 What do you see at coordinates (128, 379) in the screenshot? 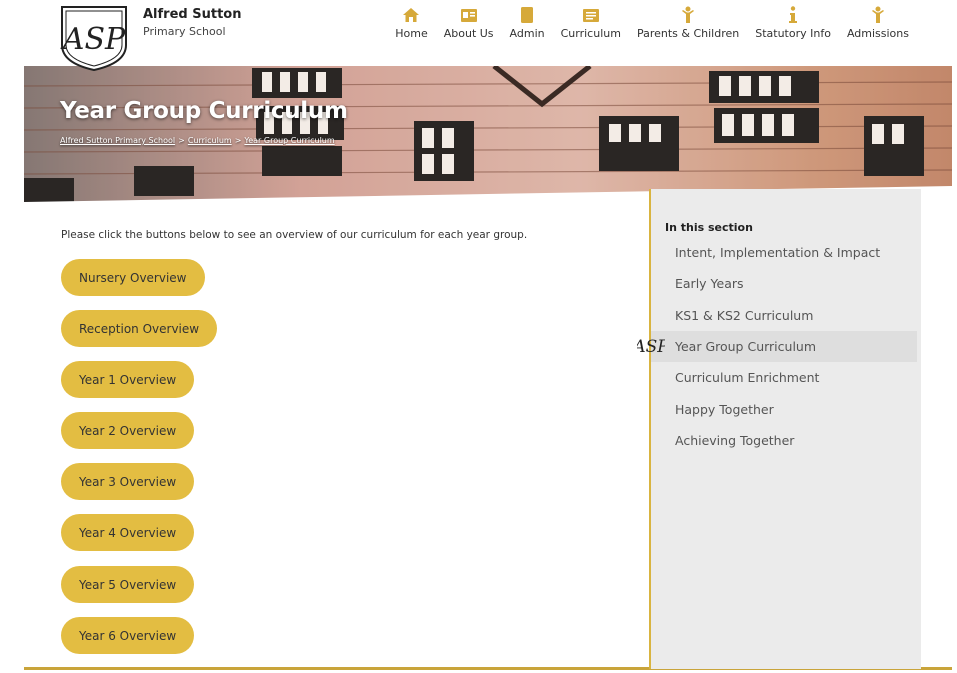
I see `year-1-overview-button: Year 1 Overview` at bounding box center [128, 379].